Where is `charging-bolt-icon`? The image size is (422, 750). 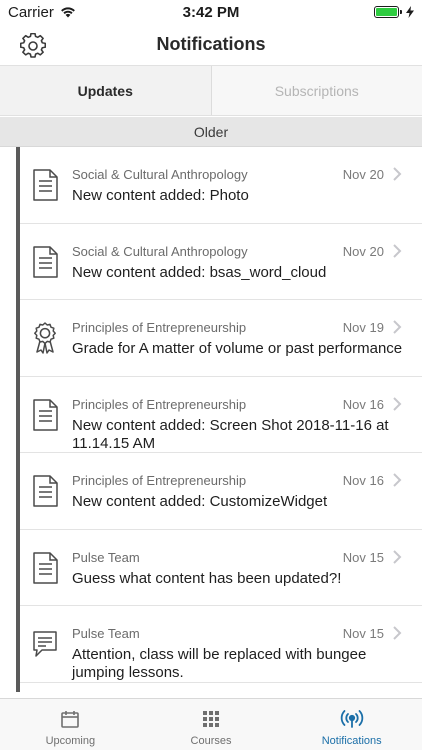 charging-bolt-icon is located at coordinates (410, 12).